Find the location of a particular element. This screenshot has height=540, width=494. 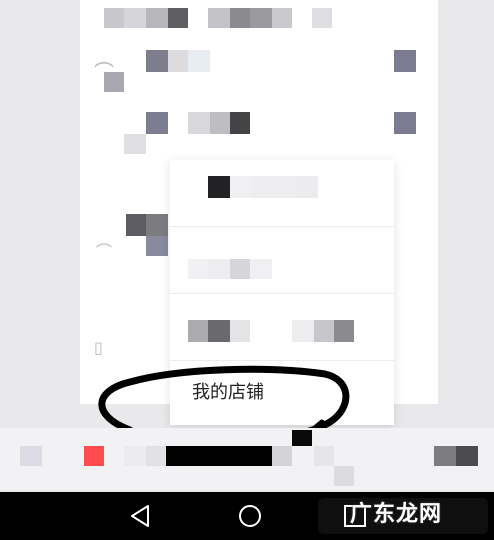

menu-item-icon is located at coordinates (219, 187).